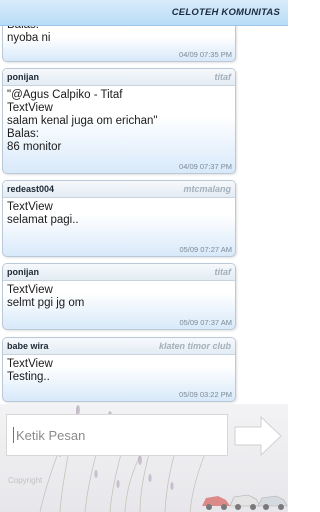 The width and height of the screenshot is (320, 512). I want to click on message-input: Ketik Pesan, so click(117, 435).